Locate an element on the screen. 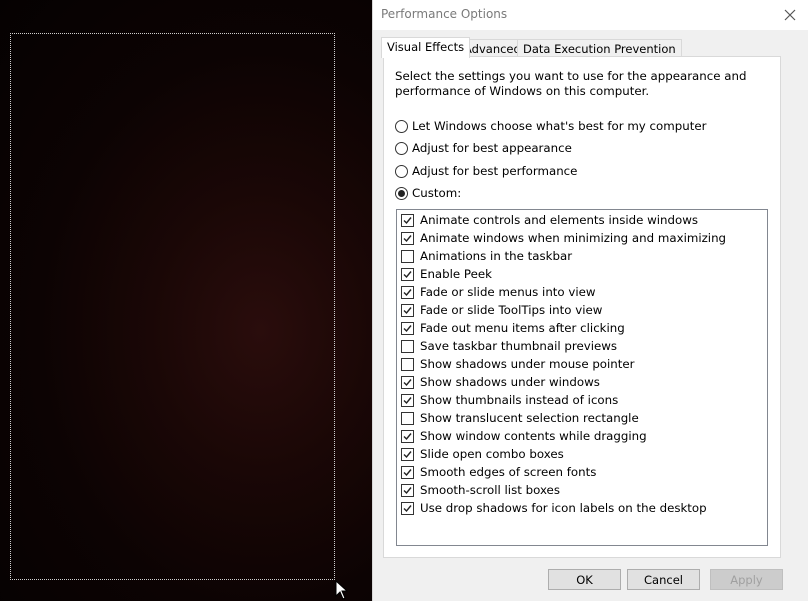  cancel-button: Cancel is located at coordinates (663, 579).